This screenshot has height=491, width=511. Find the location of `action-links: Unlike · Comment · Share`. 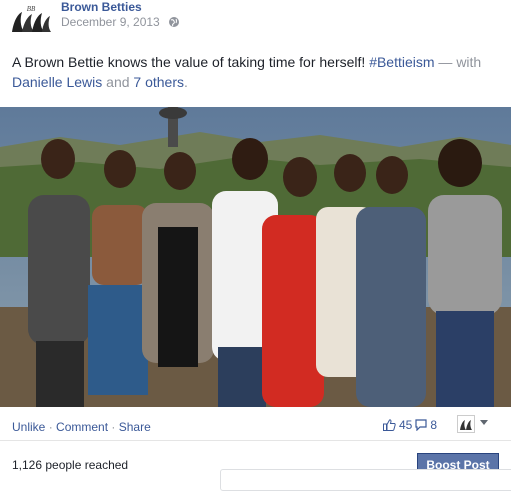

action-links: Unlike · Comment · Share is located at coordinates (81, 427).